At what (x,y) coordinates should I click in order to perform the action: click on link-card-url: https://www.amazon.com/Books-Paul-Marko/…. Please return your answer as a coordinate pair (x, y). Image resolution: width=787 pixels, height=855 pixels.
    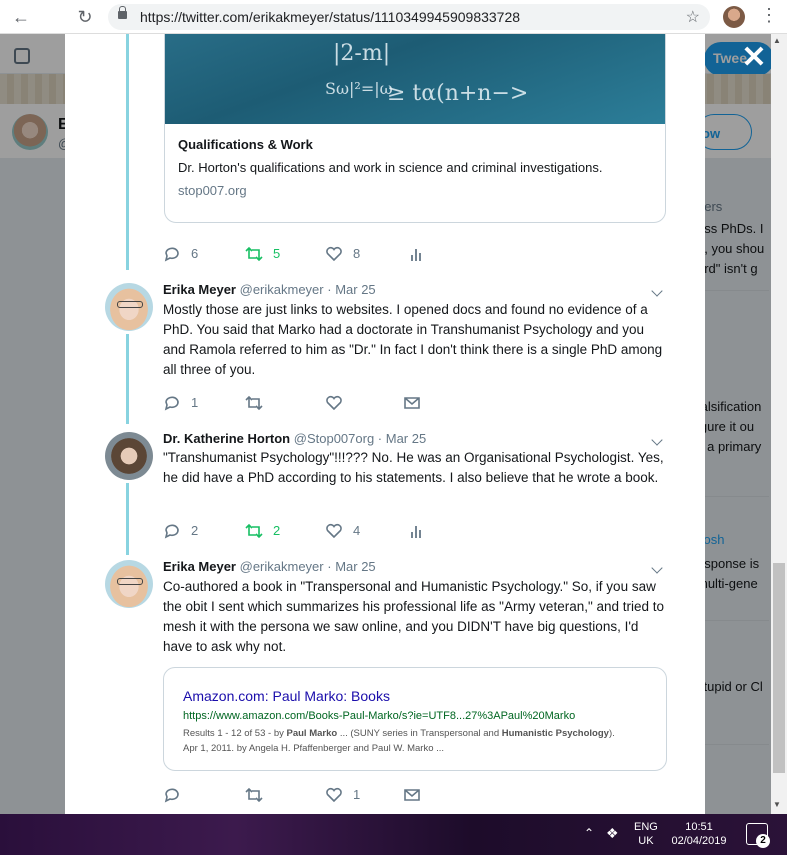
    Looking at the image, I should click on (379, 716).